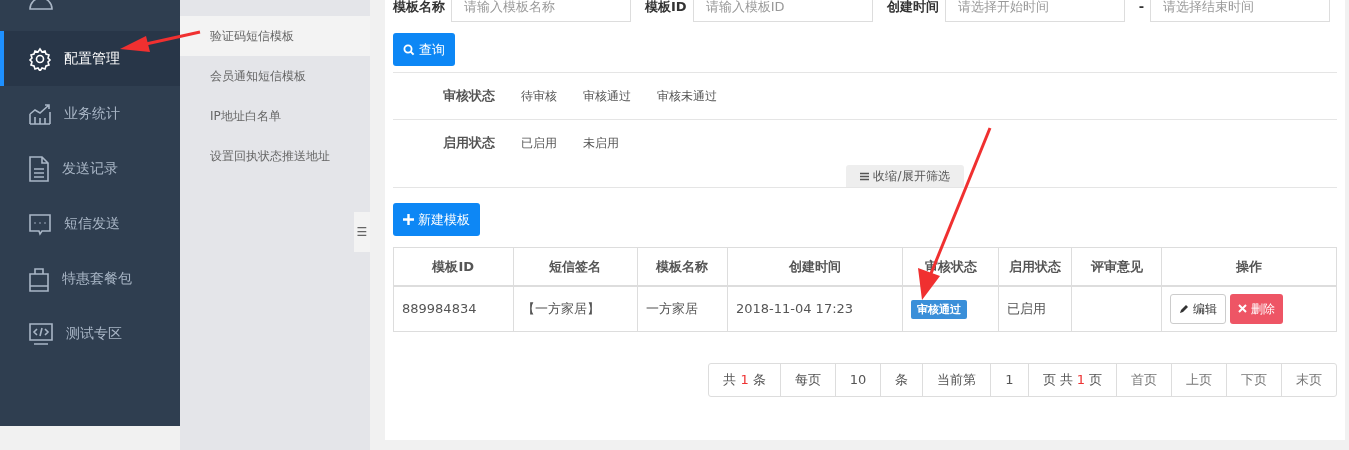 Image resolution: width=1349 pixels, height=450 pixels. Describe the element at coordinates (857, 380) in the screenshot. I see `pagination-text: 10` at that location.